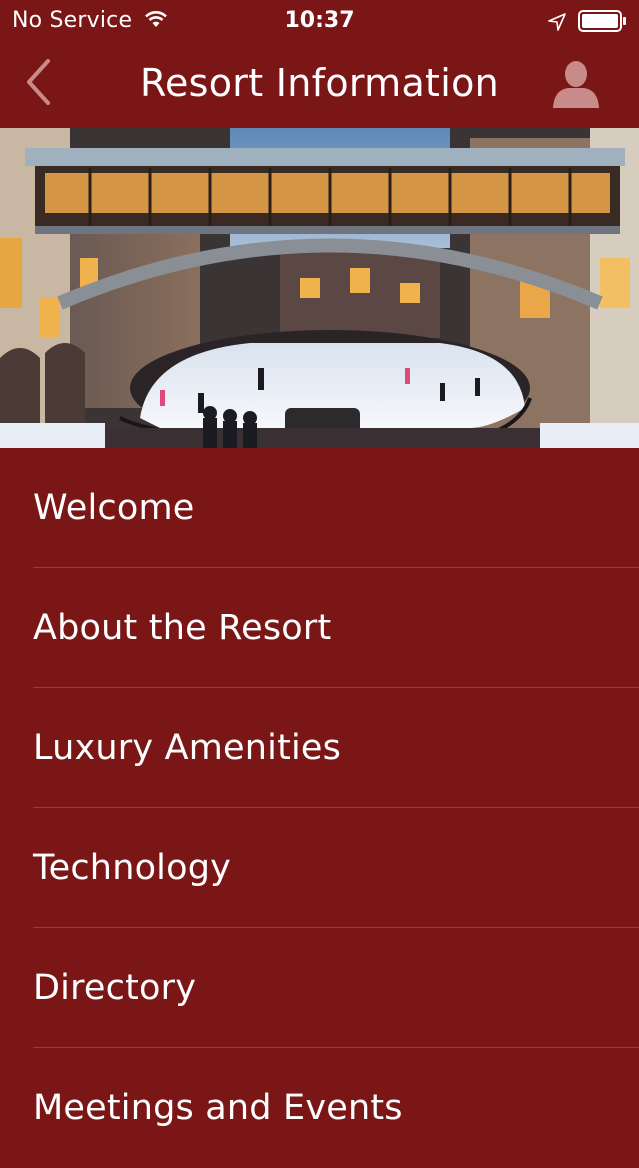  What do you see at coordinates (602, 21) in the screenshot?
I see `battery-icon` at bounding box center [602, 21].